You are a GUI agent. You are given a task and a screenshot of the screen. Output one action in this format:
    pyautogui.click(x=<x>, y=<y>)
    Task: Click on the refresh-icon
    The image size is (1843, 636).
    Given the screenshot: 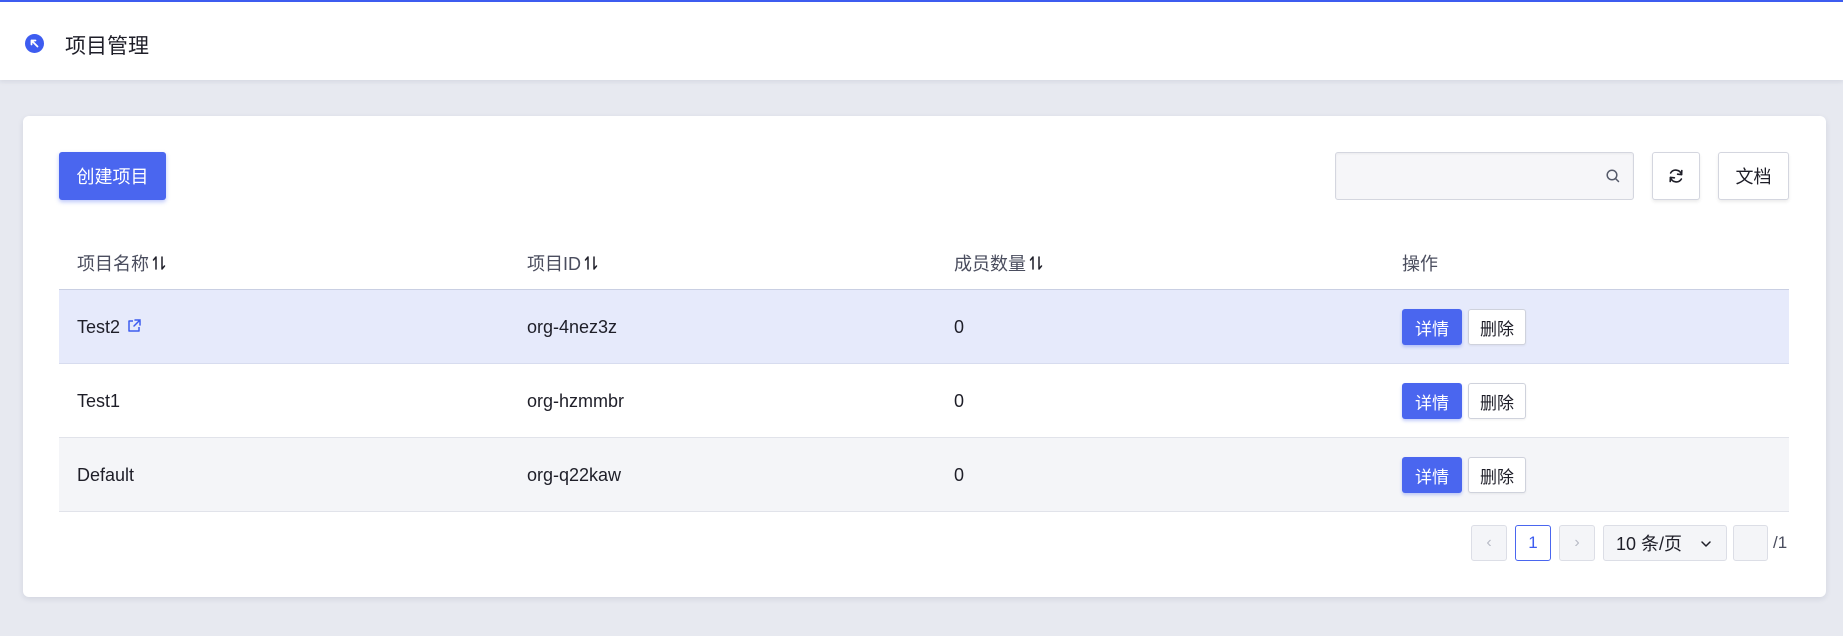 What is the action you would take?
    pyautogui.click(x=1676, y=176)
    